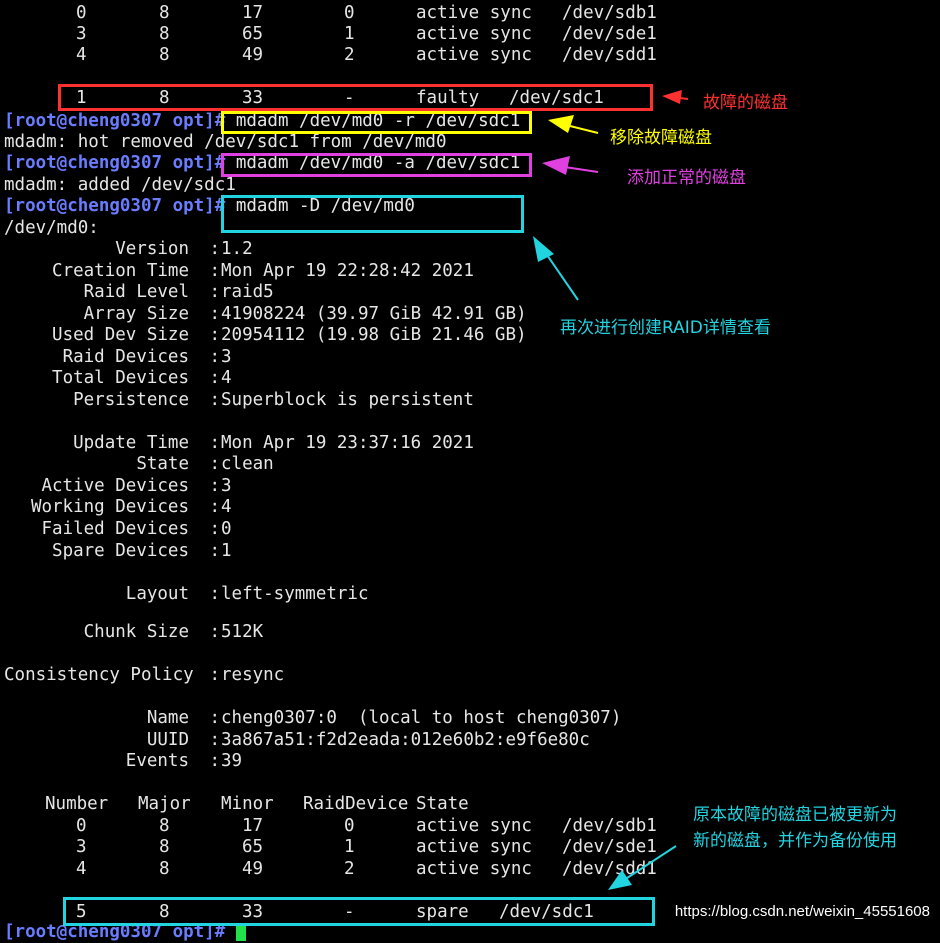  What do you see at coordinates (661, 138) in the screenshot?
I see `annotation-remove: 移除故障磁盘` at bounding box center [661, 138].